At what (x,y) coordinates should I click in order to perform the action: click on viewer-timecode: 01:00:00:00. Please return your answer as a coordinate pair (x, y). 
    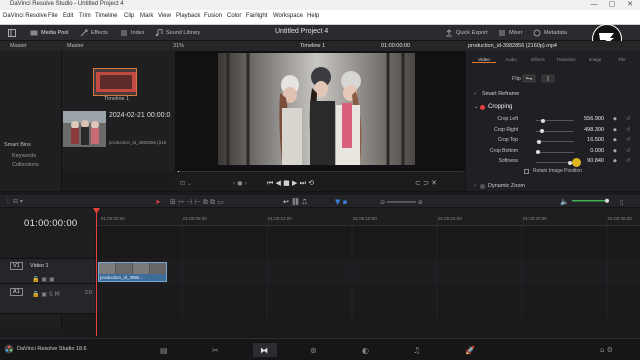
    Looking at the image, I should click on (396, 46).